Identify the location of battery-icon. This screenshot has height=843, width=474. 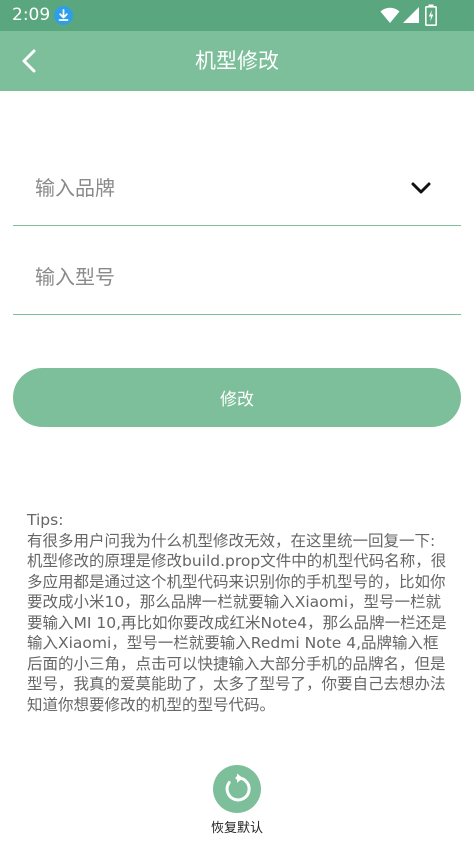
(431, 15).